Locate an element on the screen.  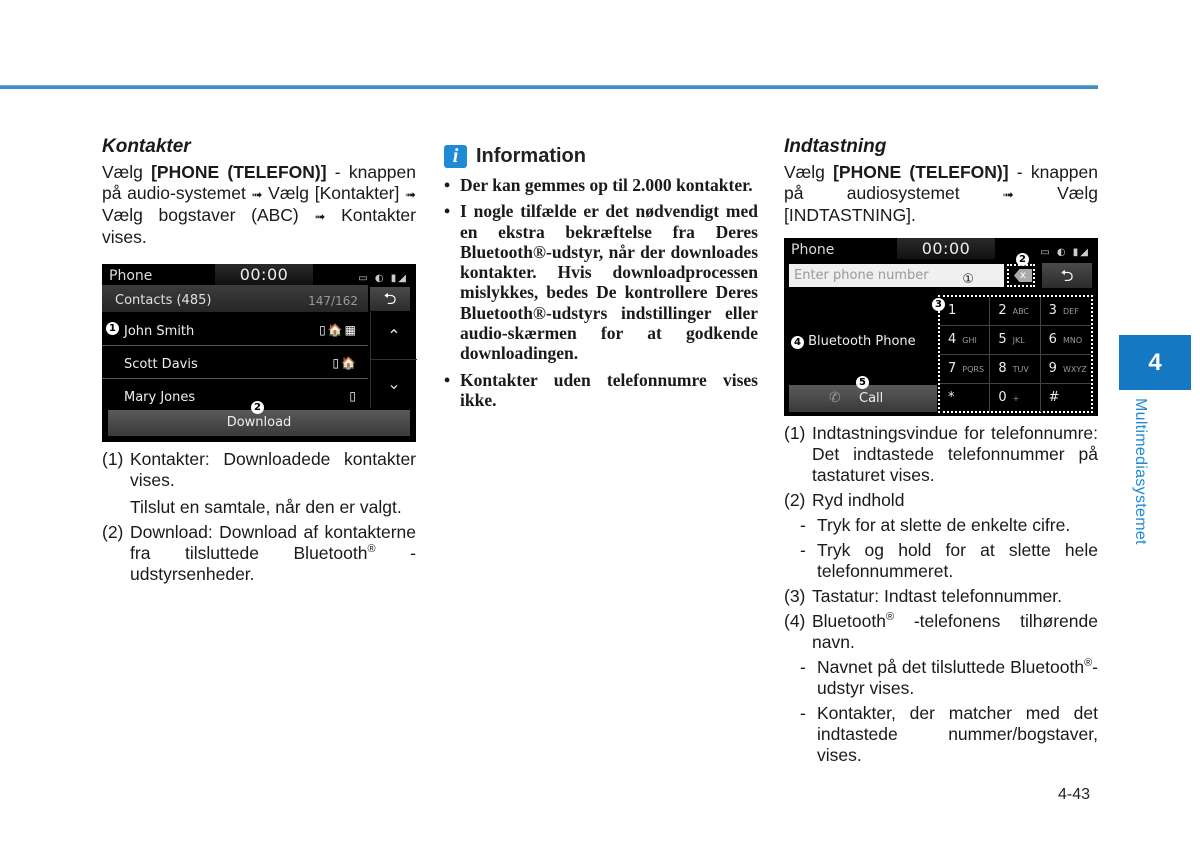
keypad-key: 6 MNO is located at coordinates (1065, 340).